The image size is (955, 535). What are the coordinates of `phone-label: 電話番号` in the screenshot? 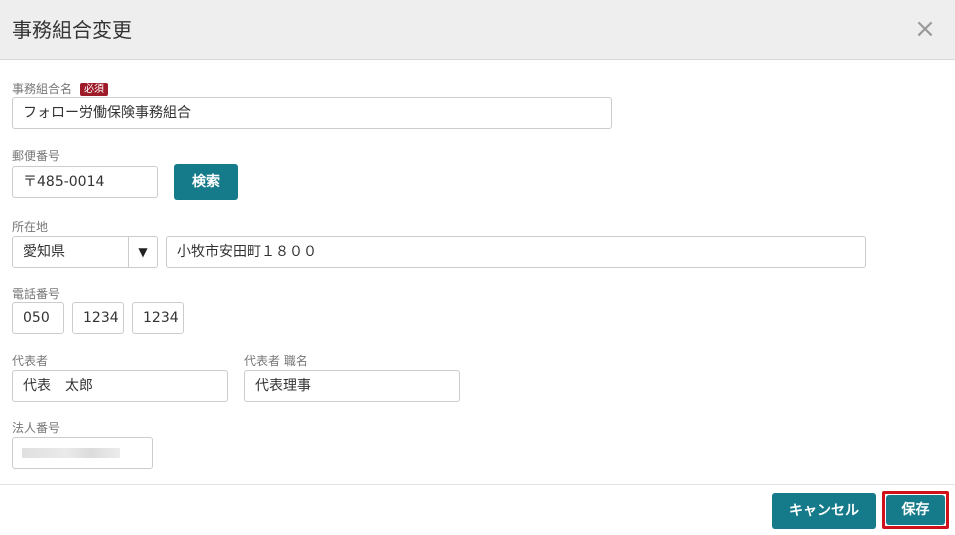 It's located at (36, 294).